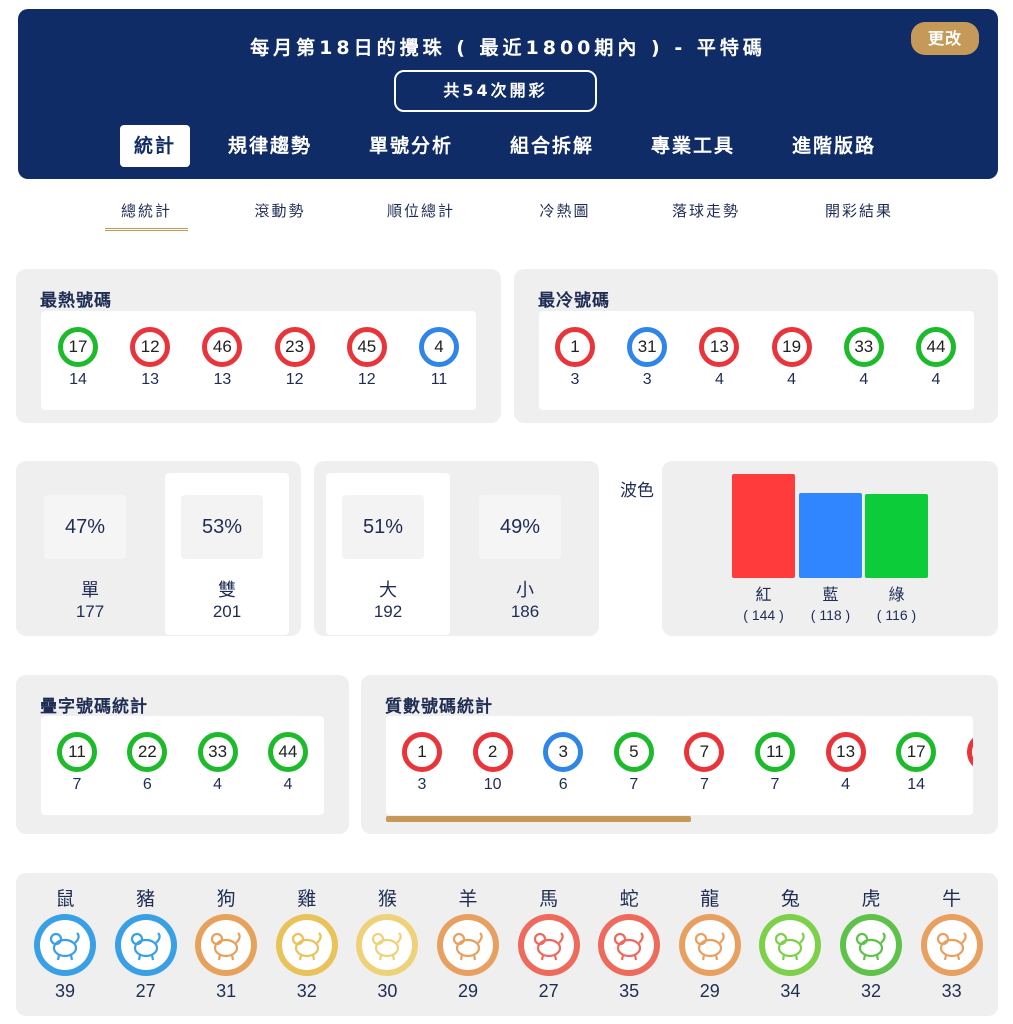 Image resolution: width=1013 pixels, height=1024 pixels. What do you see at coordinates (146, 943) in the screenshot?
I see `zodiac-item: 豬 27` at bounding box center [146, 943].